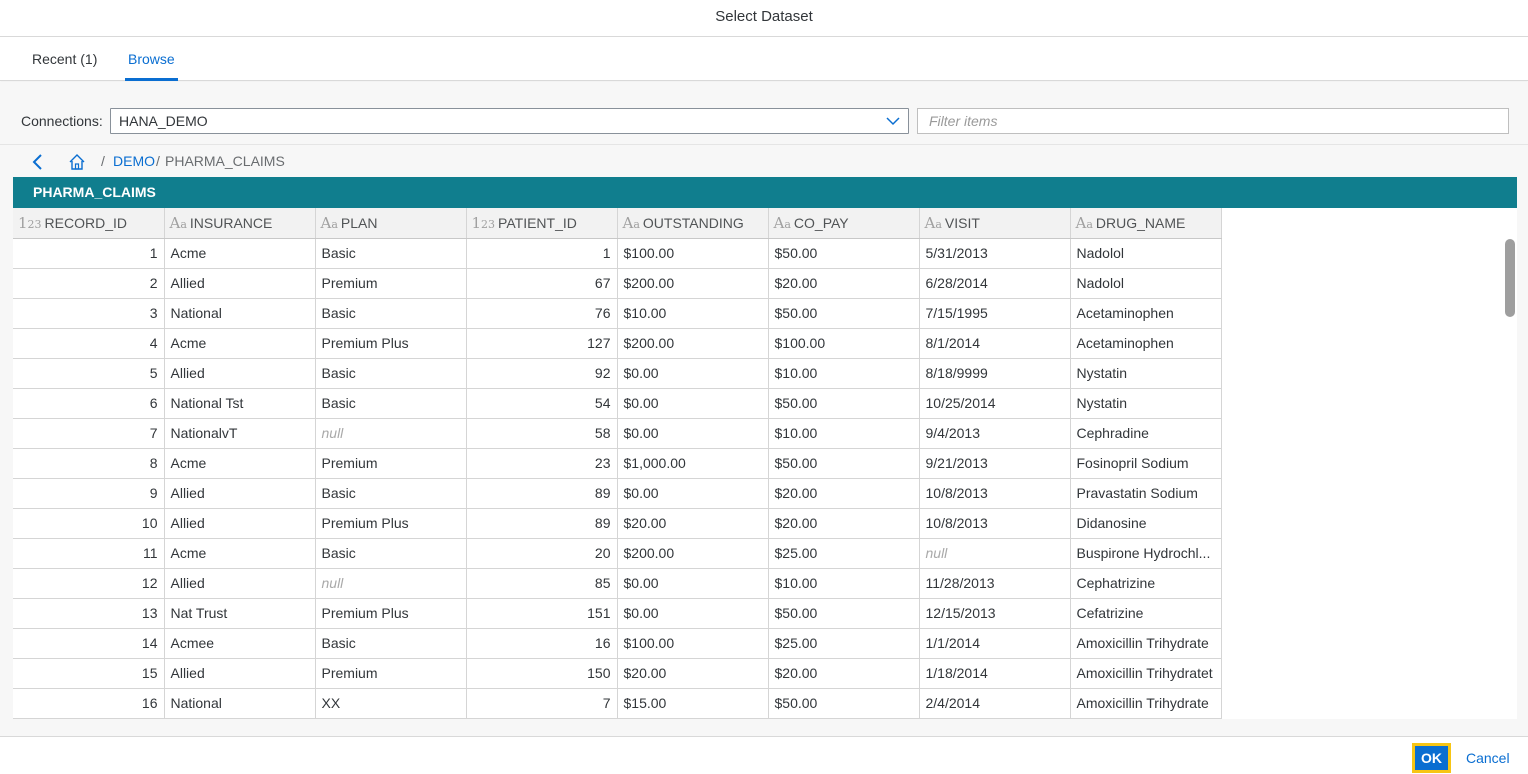 The height and width of the screenshot is (774, 1528). What do you see at coordinates (1146, 433) in the screenshot?
I see `table-cell: Cephradine` at bounding box center [1146, 433].